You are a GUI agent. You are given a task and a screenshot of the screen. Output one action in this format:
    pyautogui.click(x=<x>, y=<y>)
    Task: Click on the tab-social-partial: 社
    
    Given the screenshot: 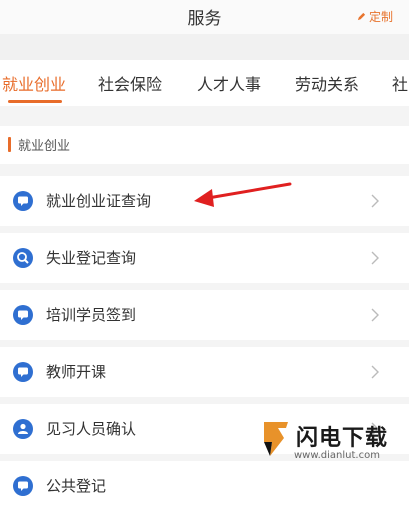 What is the action you would take?
    pyautogui.click(x=400, y=83)
    